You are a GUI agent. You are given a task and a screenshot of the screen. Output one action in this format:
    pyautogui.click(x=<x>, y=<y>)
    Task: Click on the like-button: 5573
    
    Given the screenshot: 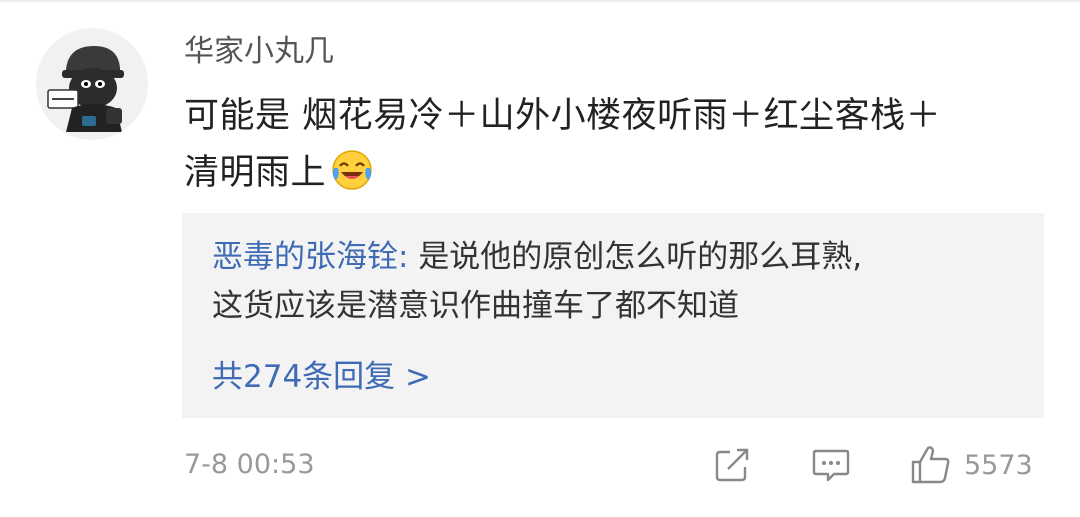 What is the action you would take?
    pyautogui.click(x=970, y=465)
    